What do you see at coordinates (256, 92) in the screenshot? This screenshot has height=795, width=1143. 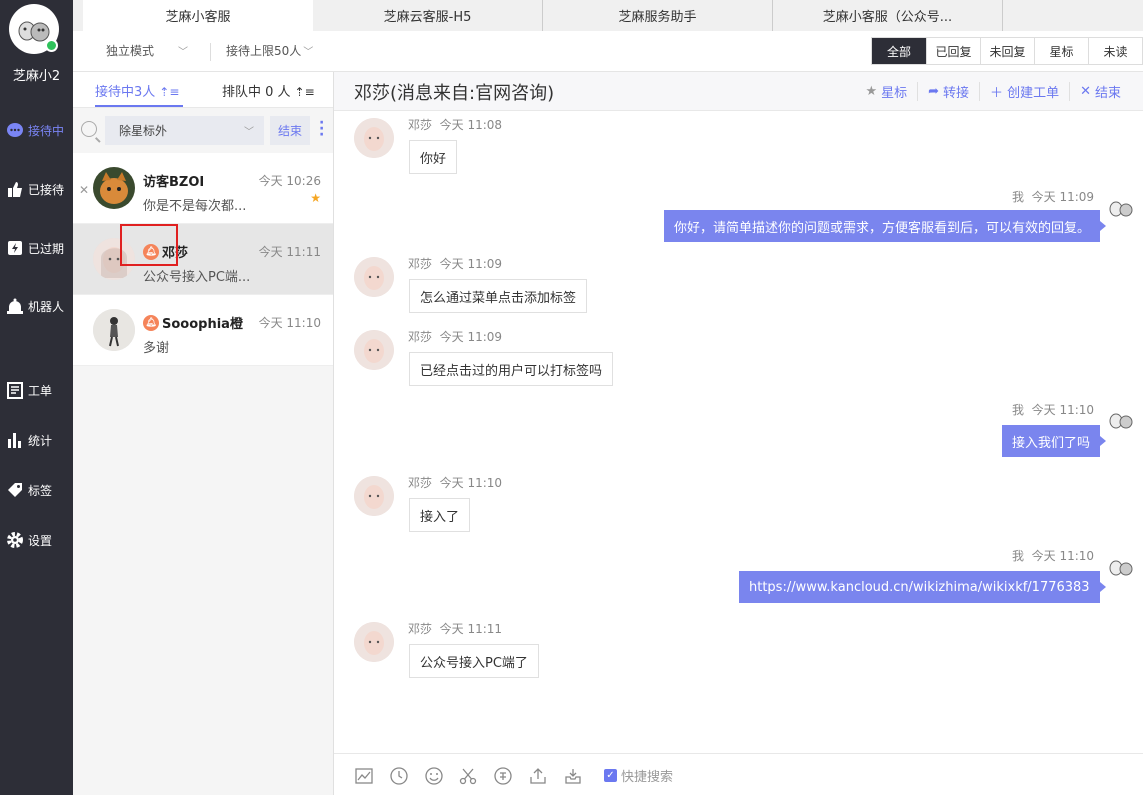 I see `tab-queue-label: 排队中 0 人` at bounding box center [256, 92].